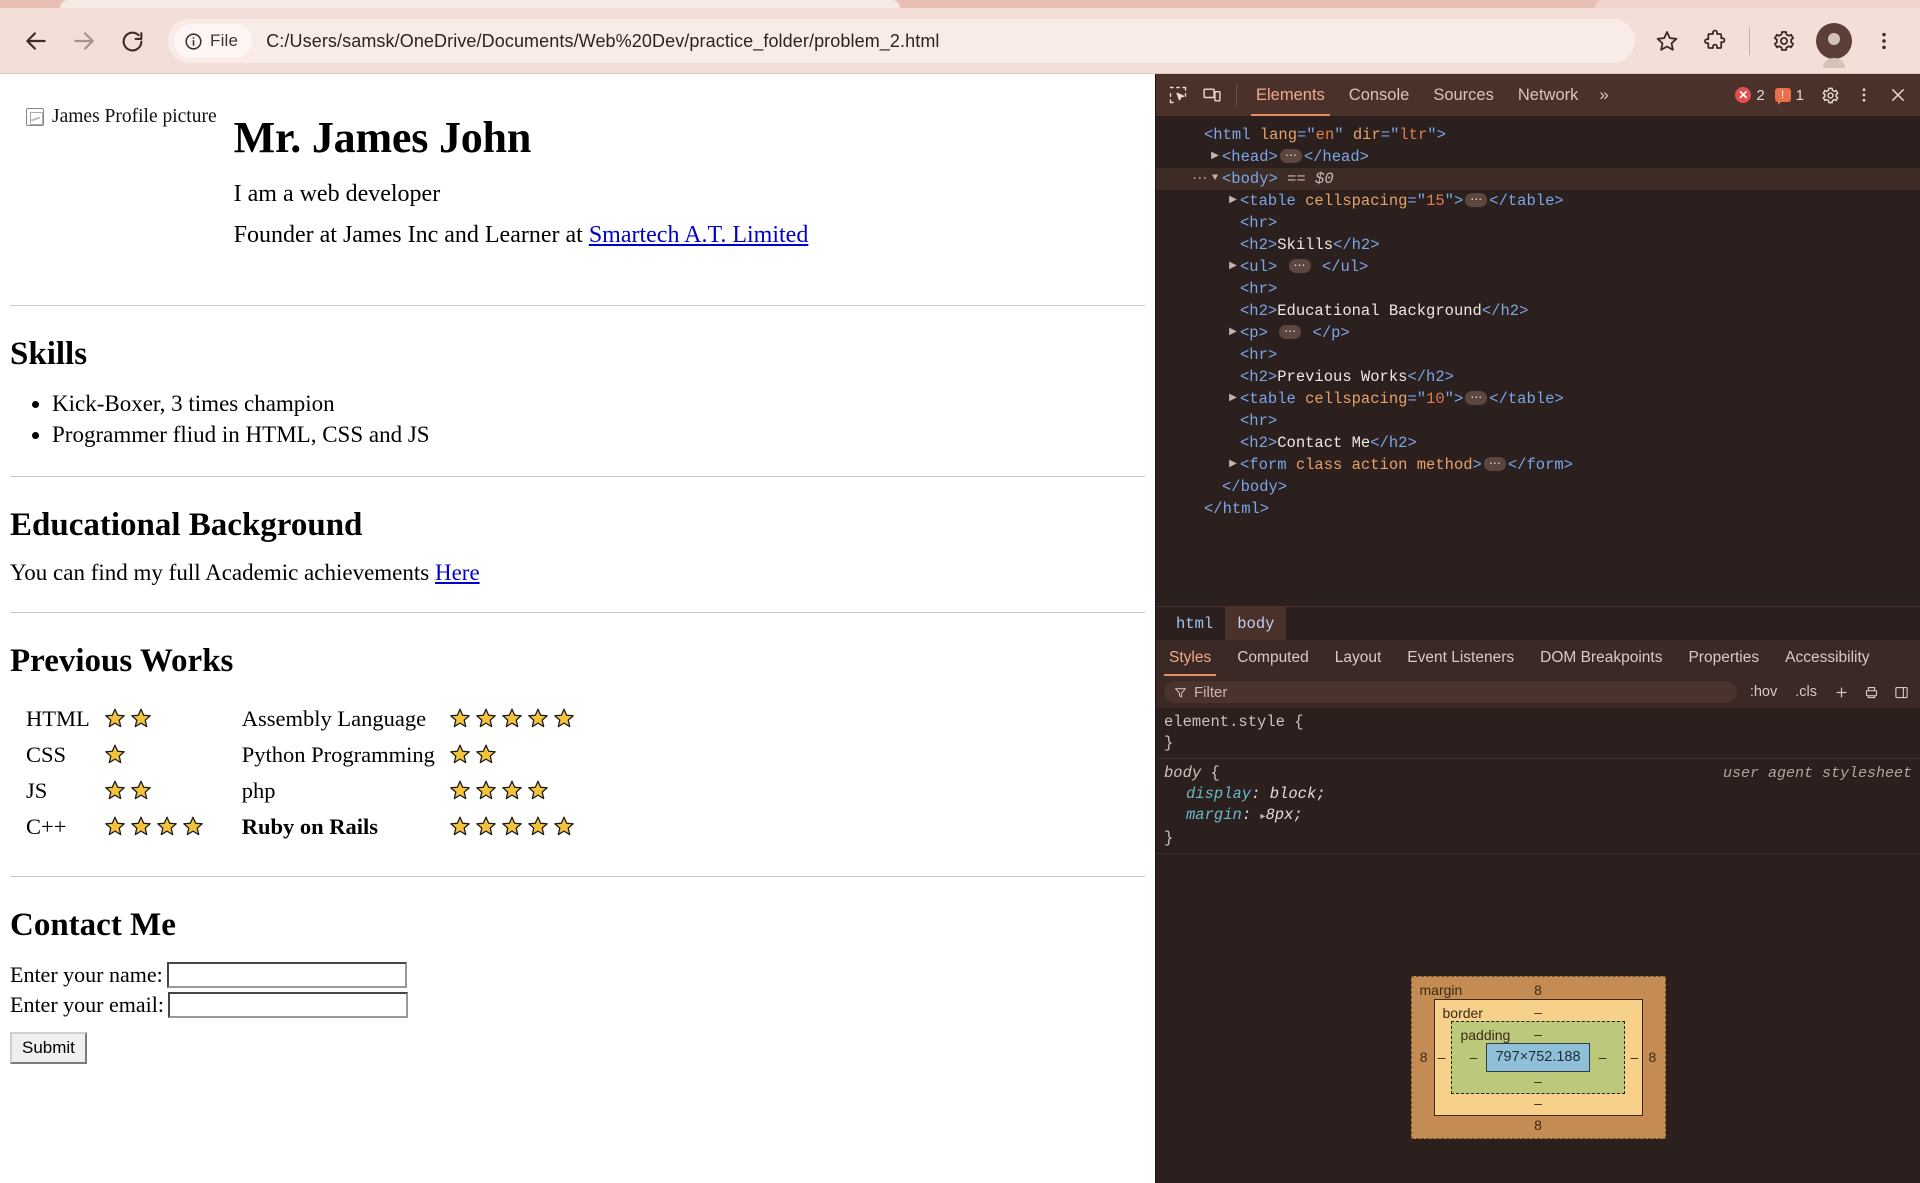 The width and height of the screenshot is (1920, 1183). Describe the element at coordinates (1379, 95) in the screenshot. I see `tab-console: Console` at that location.